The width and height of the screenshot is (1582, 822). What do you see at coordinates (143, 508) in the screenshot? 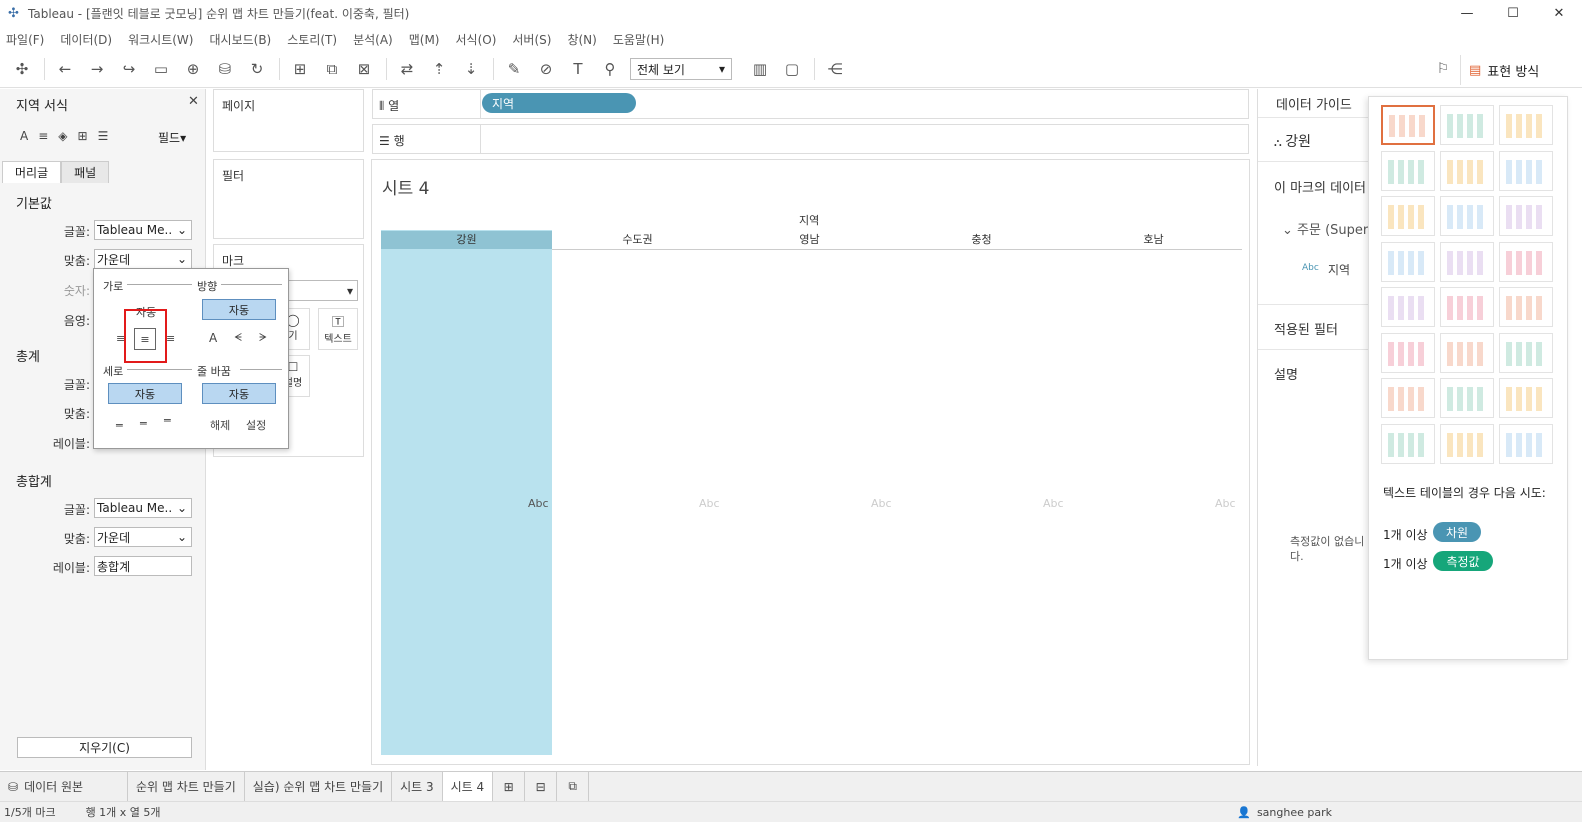
I see `grand-font-select: Tableau Me.. ⌄` at bounding box center [143, 508].